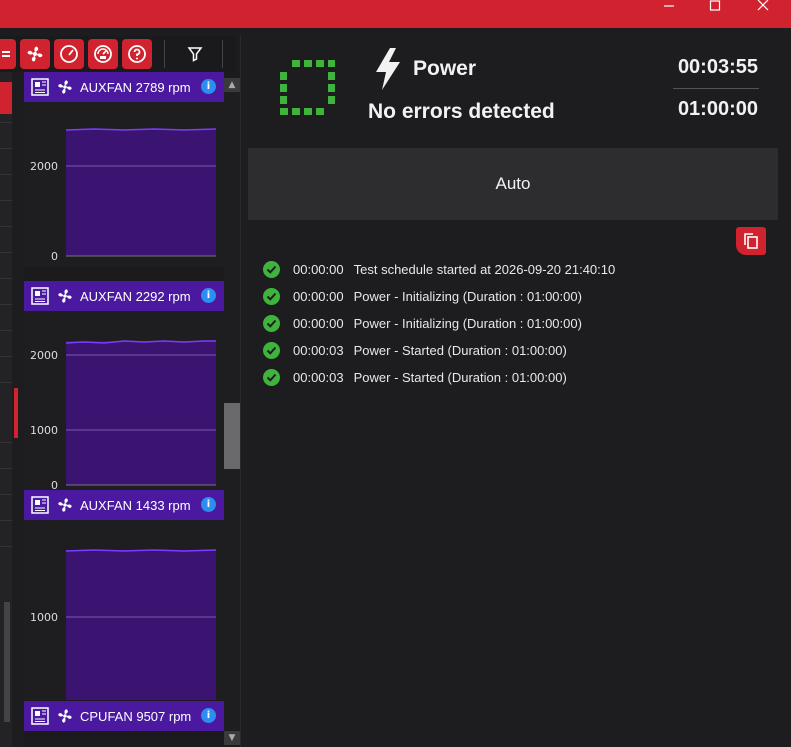 The image size is (791, 747). What do you see at coordinates (7, 662) in the screenshot?
I see `left-scroll-thumb` at bounding box center [7, 662].